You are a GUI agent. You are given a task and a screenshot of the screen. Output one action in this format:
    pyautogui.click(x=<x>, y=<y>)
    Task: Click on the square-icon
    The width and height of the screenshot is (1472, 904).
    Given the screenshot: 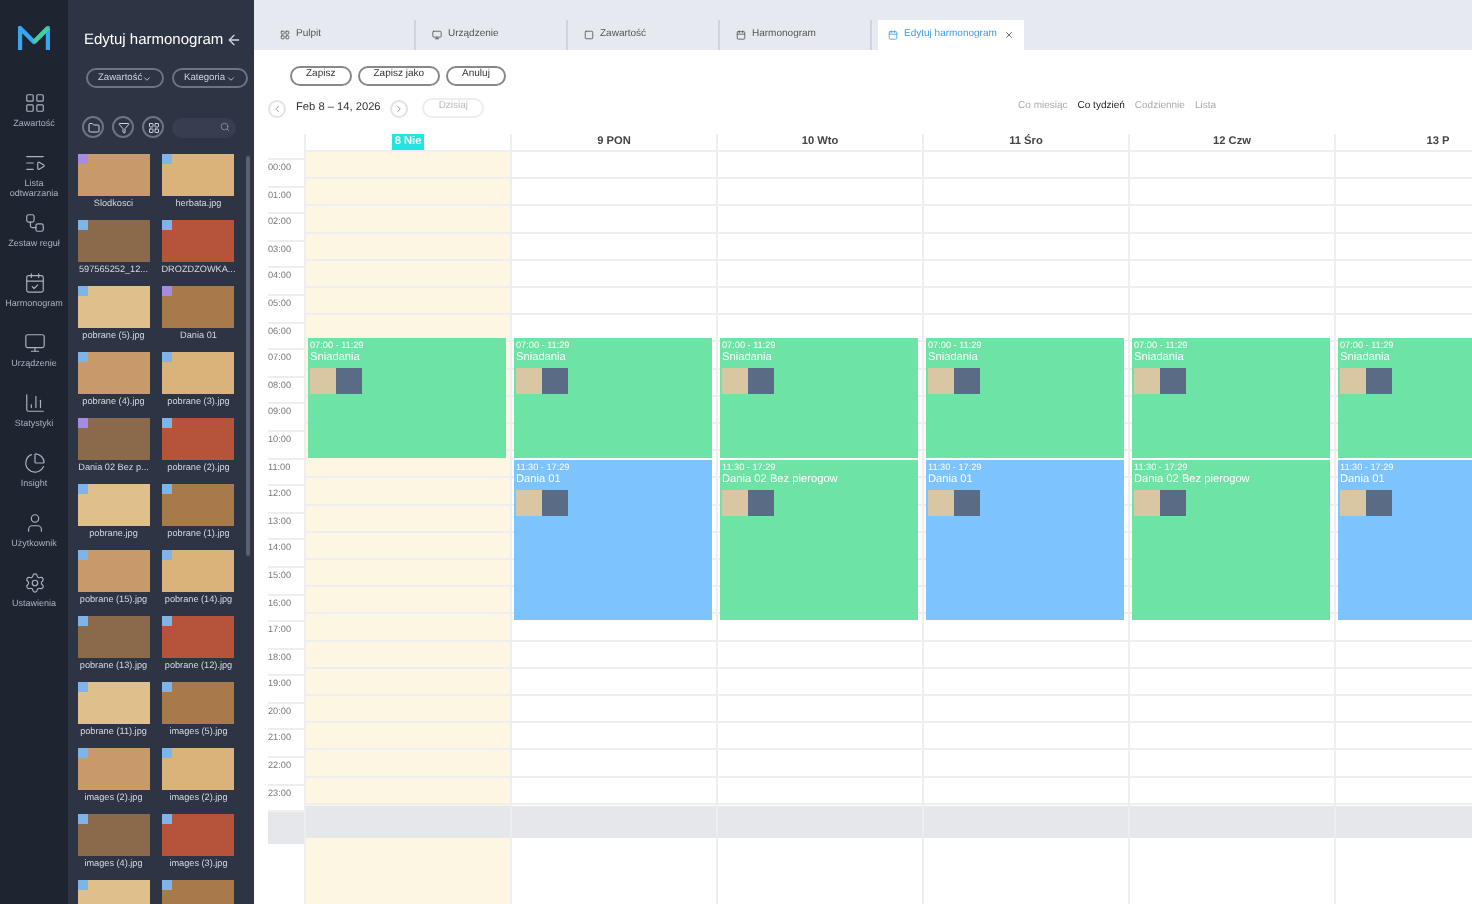 What is the action you would take?
    pyautogui.click(x=589, y=35)
    